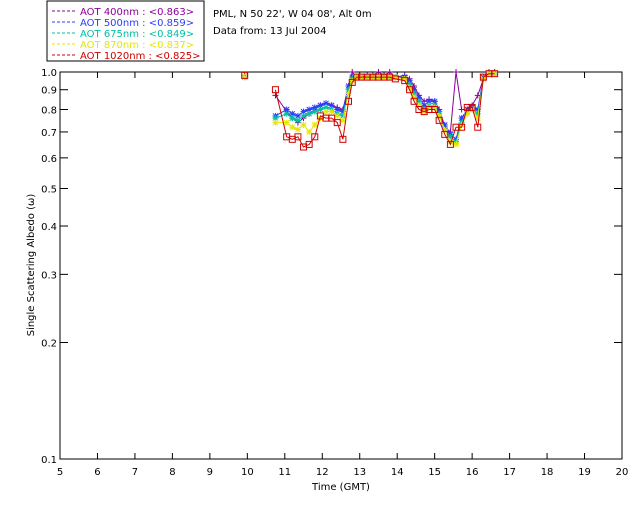 The image size is (640, 512). What do you see at coordinates (31, 265) in the screenshot?
I see `y-axis-label: Single Scattering Albedo (ω)` at bounding box center [31, 265].